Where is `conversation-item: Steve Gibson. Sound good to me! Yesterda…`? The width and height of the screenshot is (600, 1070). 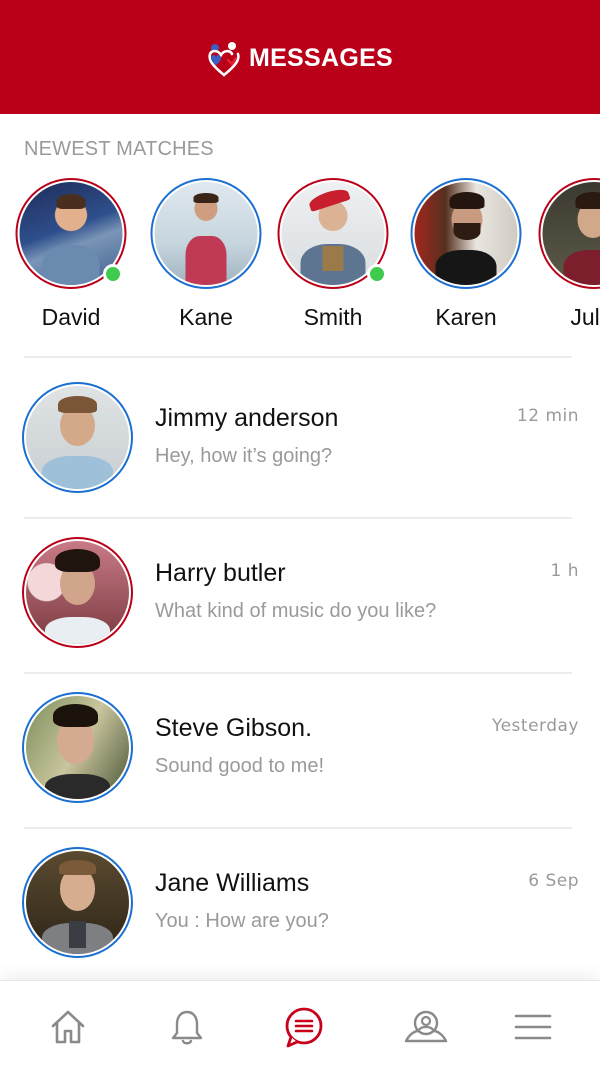
conversation-item: Steve Gibson. Sound good to me! Yesterda… is located at coordinates (300, 769).